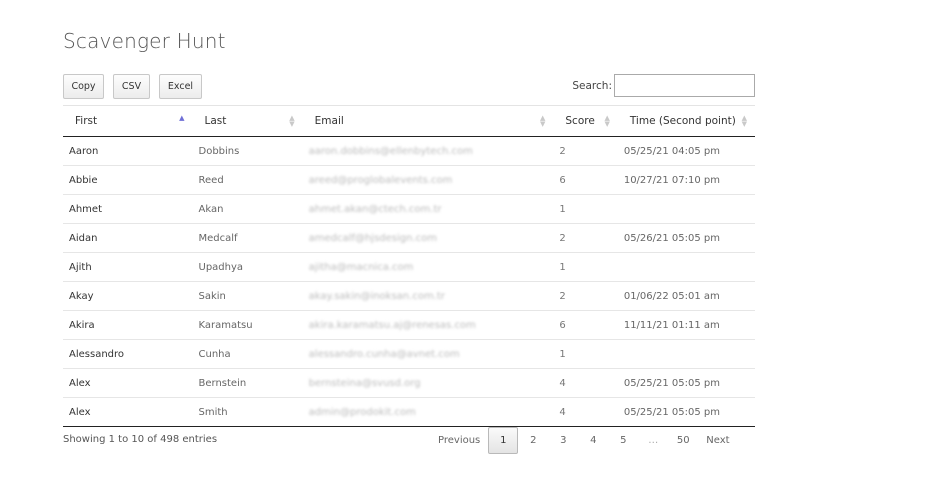 The width and height of the screenshot is (933, 492). I want to click on column-header-time: Time (Second point) ▲ ▼, so click(686, 121).